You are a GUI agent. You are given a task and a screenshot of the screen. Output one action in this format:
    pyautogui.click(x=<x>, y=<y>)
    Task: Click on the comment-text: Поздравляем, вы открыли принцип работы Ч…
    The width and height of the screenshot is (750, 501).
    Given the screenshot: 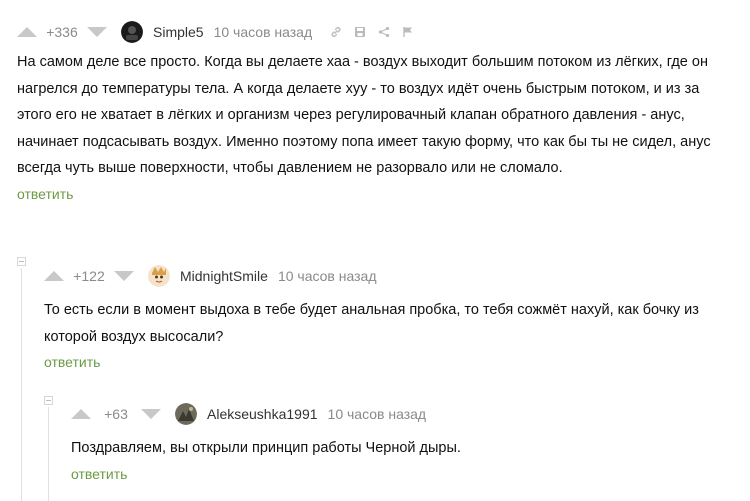 What is the action you would take?
    pyautogui.click(x=266, y=448)
    